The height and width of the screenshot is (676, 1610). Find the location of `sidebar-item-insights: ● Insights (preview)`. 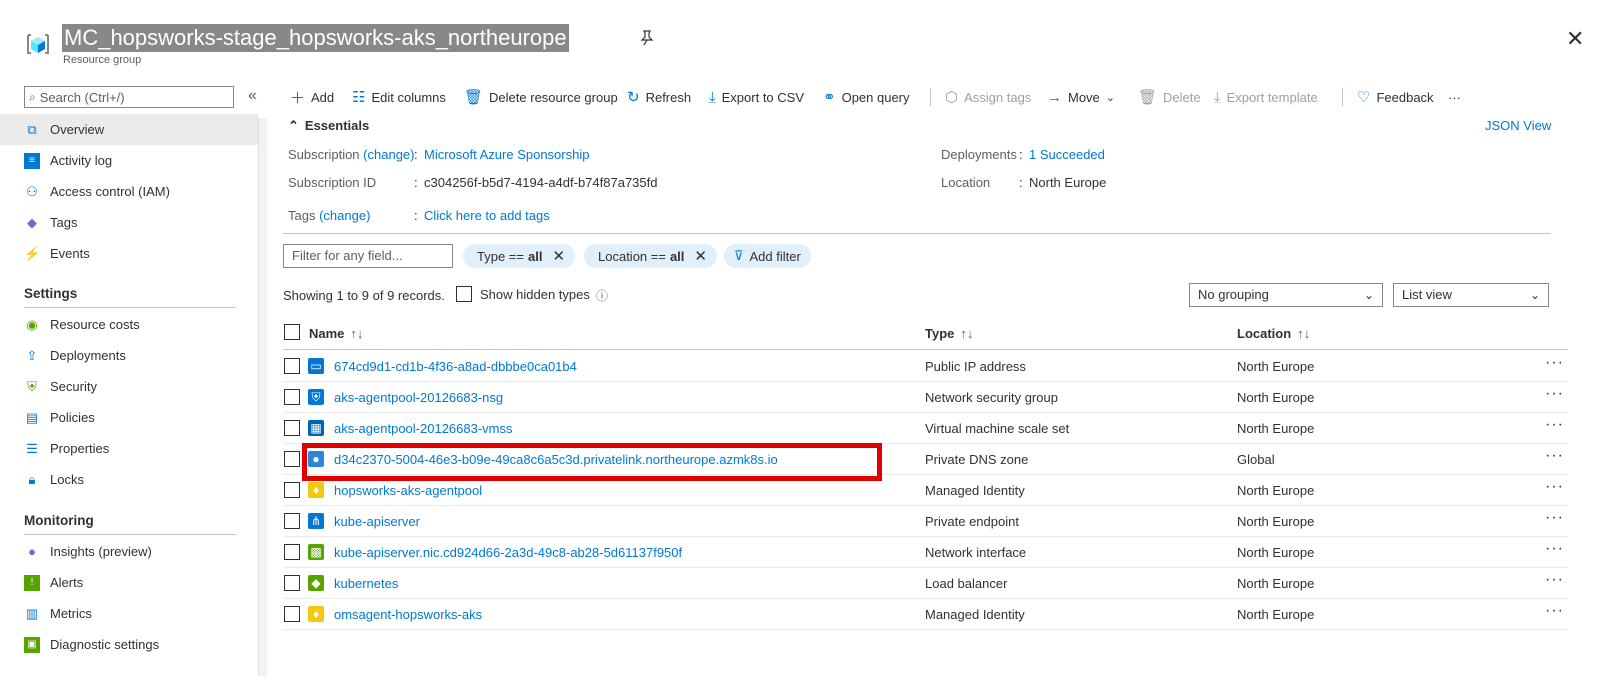

sidebar-item-insights: ● Insights (preview) is located at coordinates (129, 551).